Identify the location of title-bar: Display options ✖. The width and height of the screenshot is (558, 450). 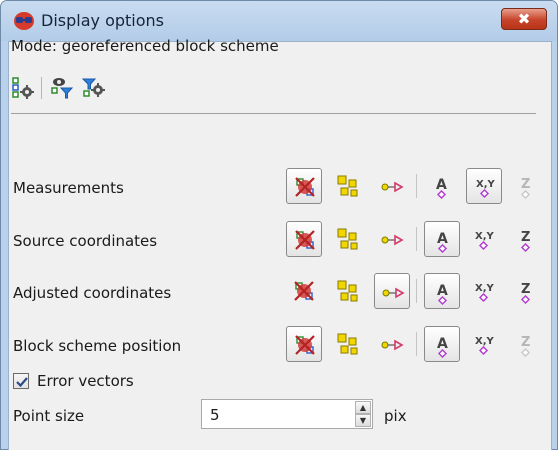
(279, 21).